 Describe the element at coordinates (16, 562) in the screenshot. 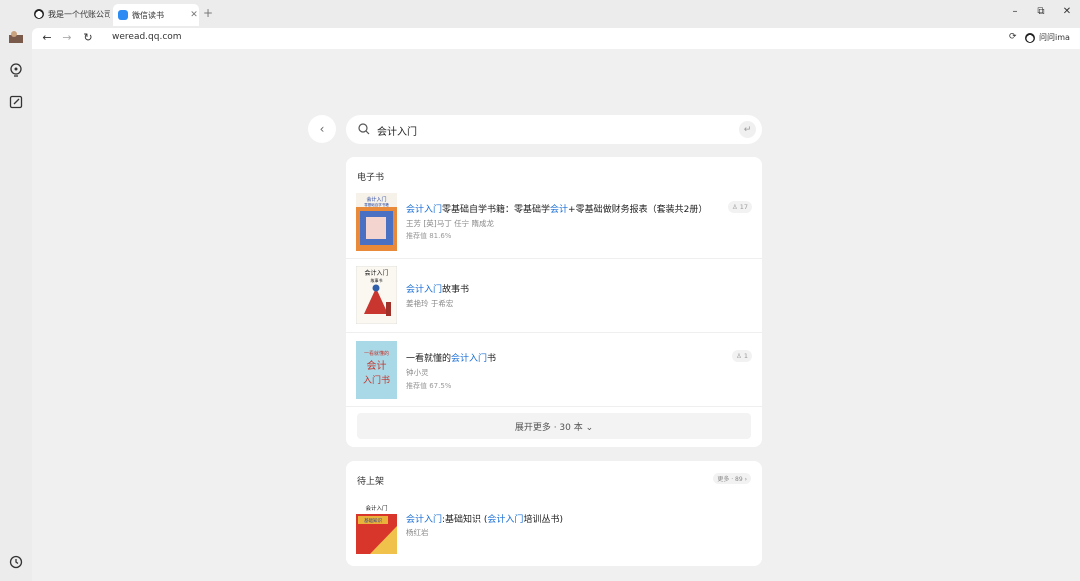

I see `history-clock-icon` at that location.